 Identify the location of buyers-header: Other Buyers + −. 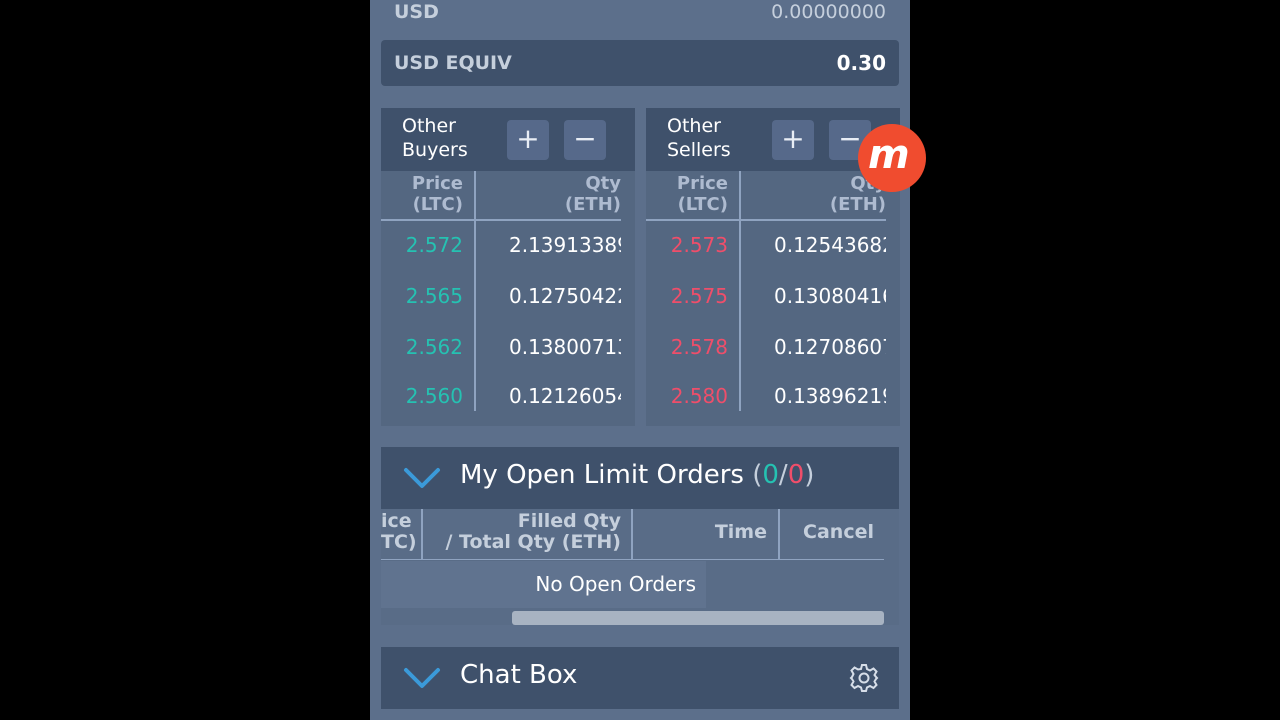
(508, 139).